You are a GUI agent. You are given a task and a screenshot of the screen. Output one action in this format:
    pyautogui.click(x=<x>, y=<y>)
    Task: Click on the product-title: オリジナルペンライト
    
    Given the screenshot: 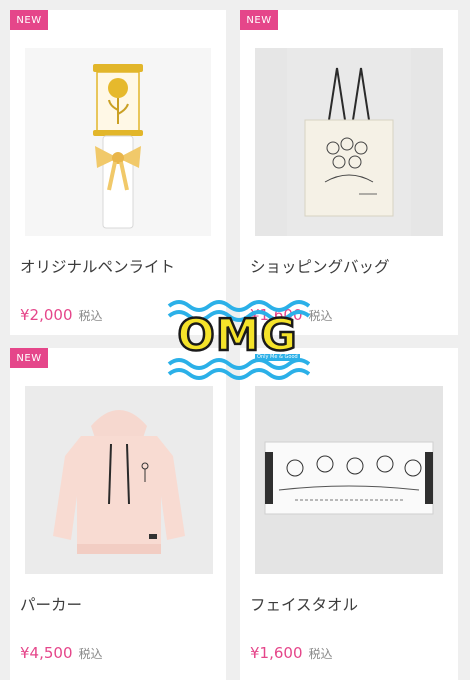 What is the action you would take?
    pyautogui.click(x=97, y=266)
    